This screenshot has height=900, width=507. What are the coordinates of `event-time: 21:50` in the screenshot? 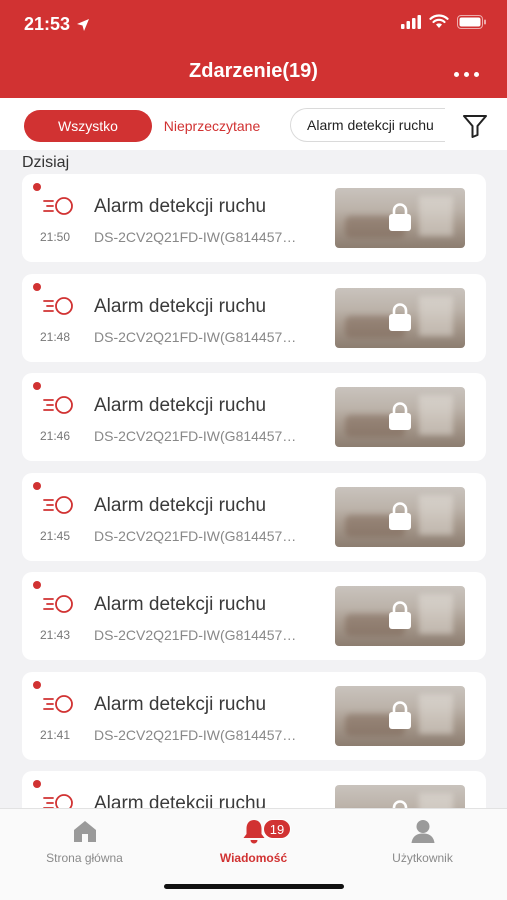 It's located at (55, 237).